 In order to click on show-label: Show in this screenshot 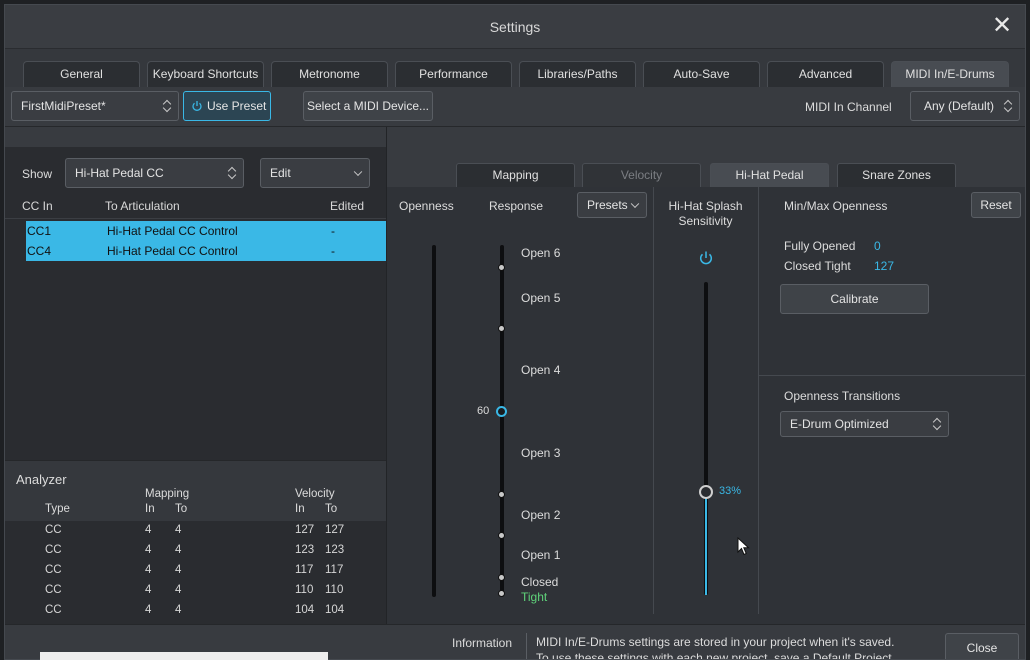, I will do `click(37, 174)`.